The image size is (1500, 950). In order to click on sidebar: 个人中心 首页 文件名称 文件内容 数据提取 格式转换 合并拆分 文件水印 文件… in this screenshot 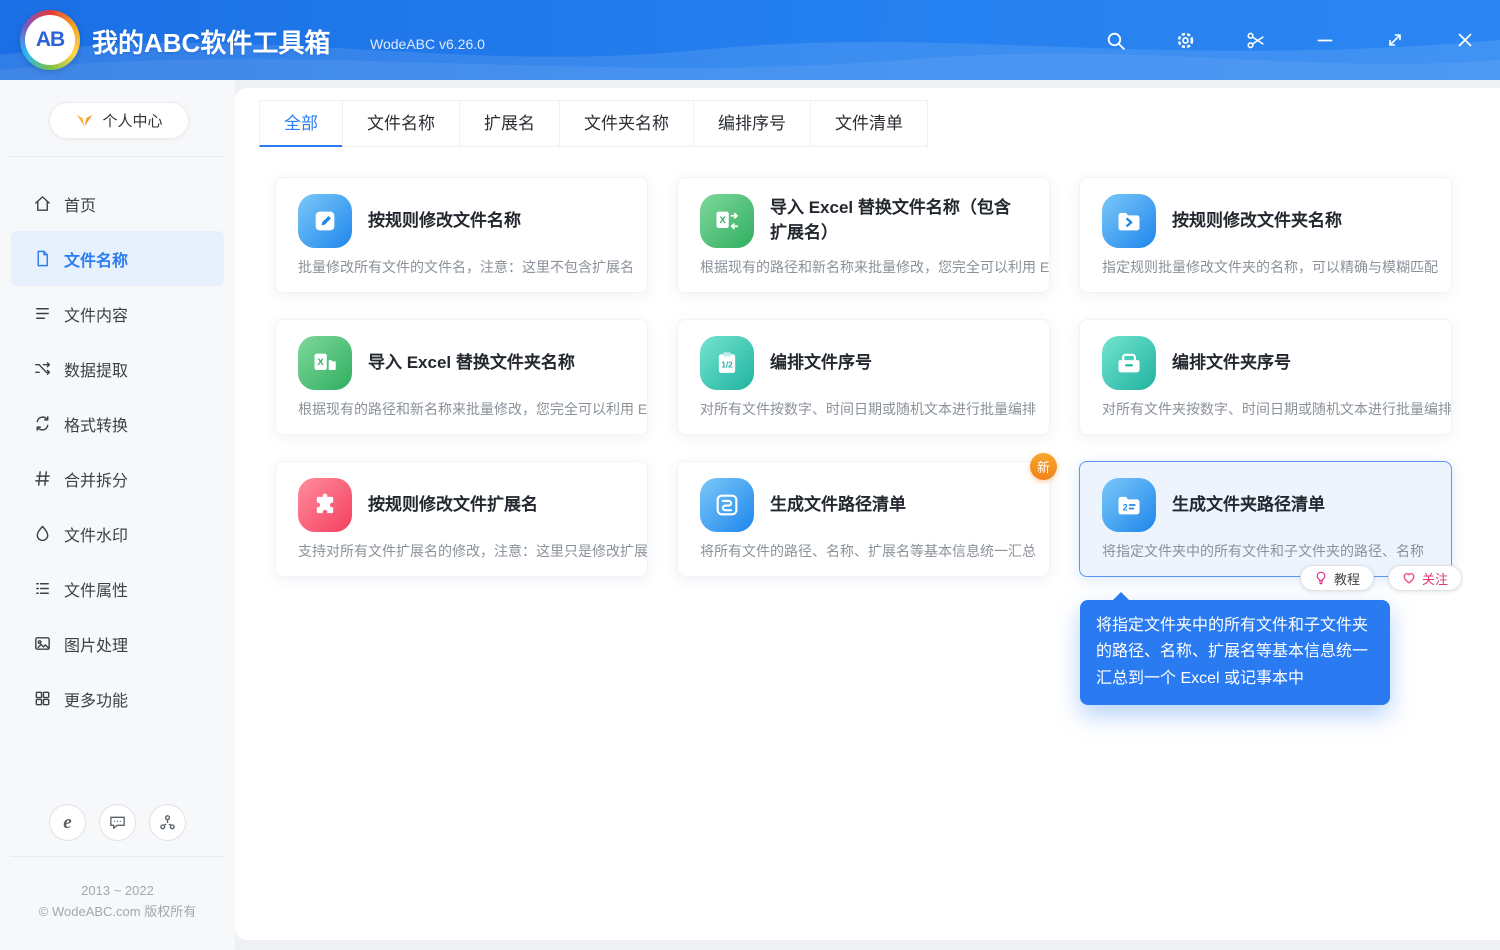, I will do `click(117, 515)`.